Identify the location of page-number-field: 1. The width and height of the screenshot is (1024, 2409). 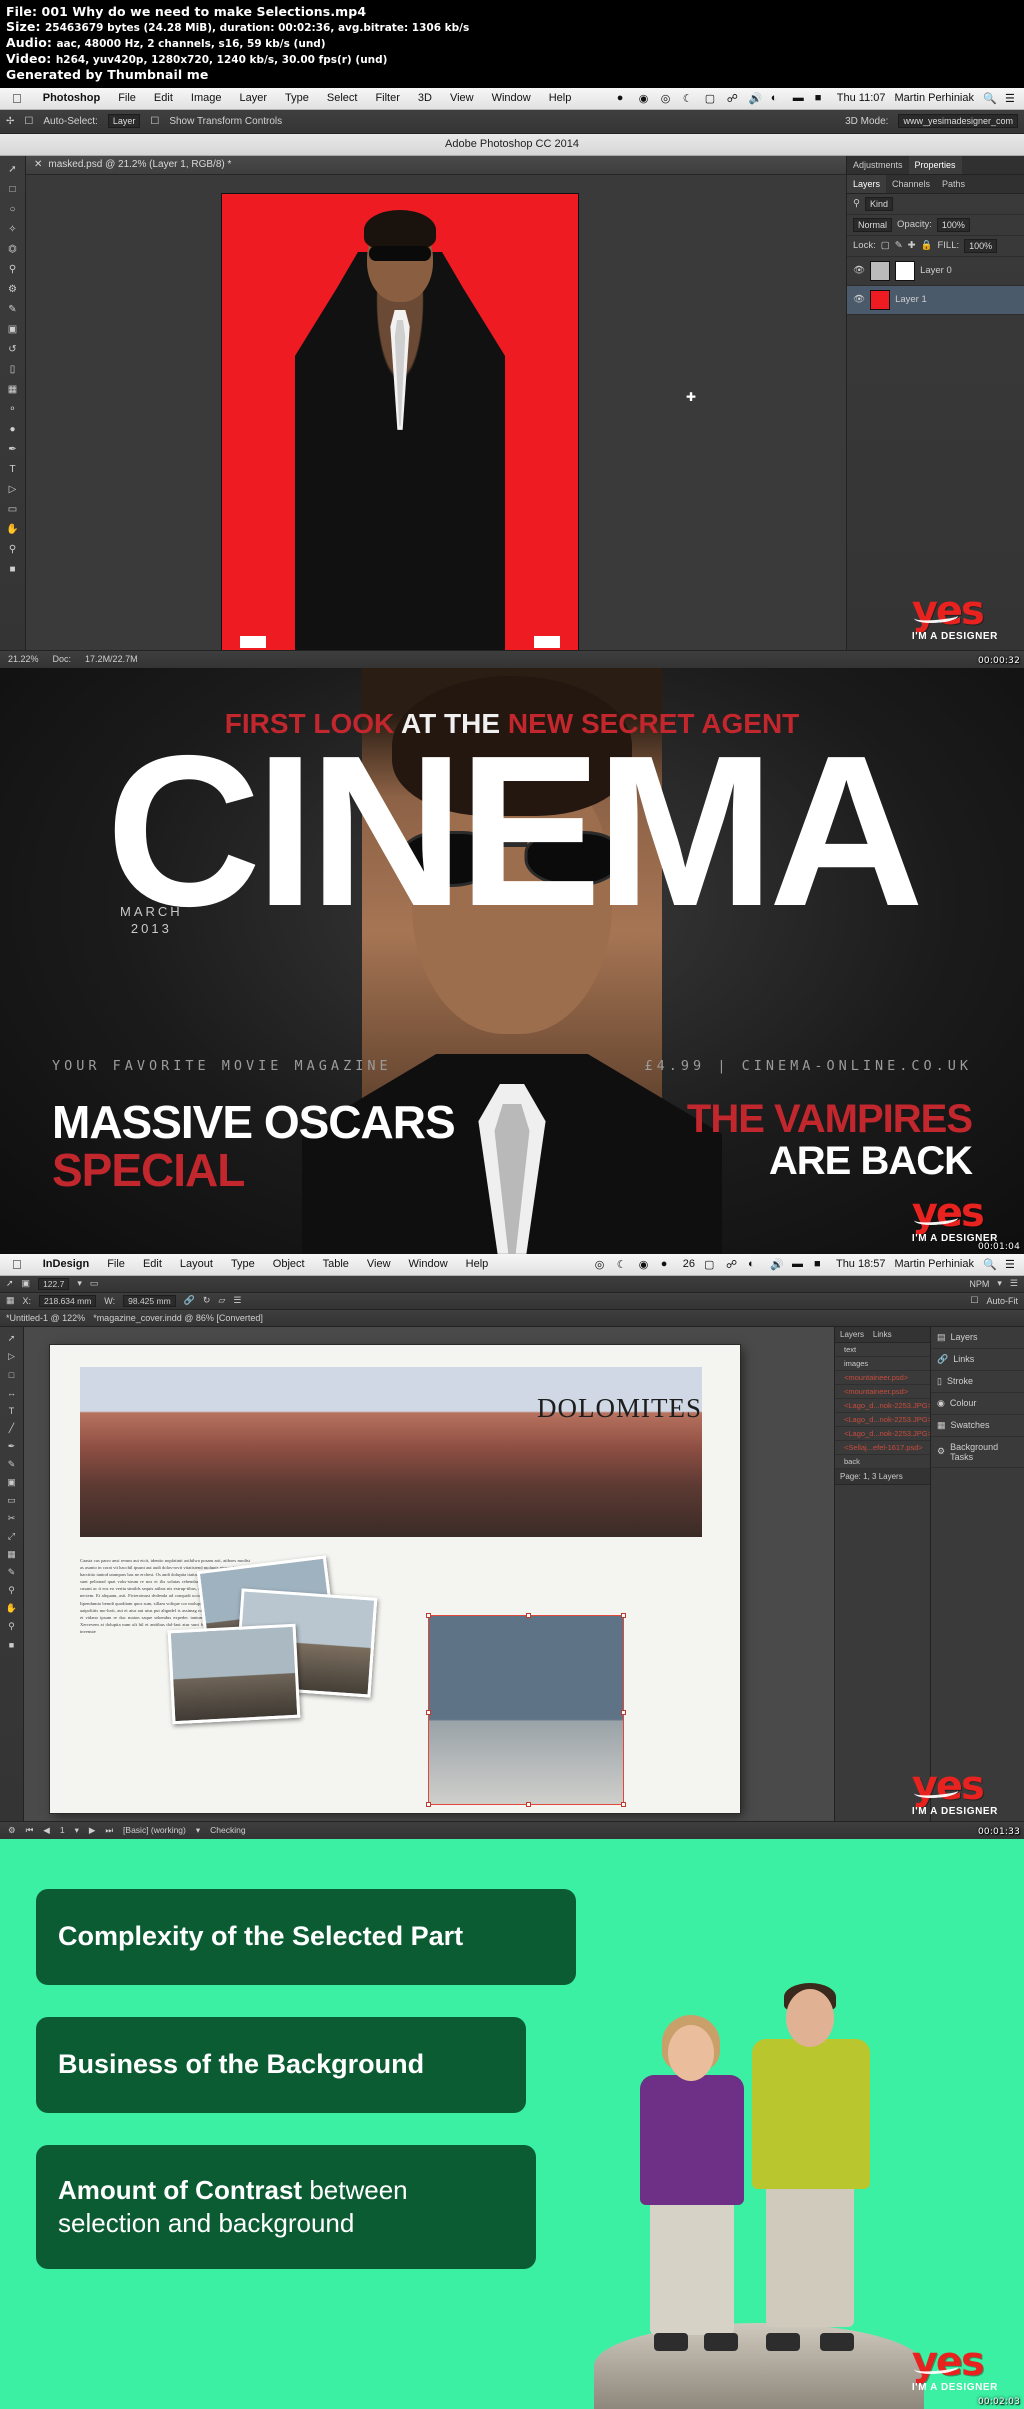
(62, 1830).